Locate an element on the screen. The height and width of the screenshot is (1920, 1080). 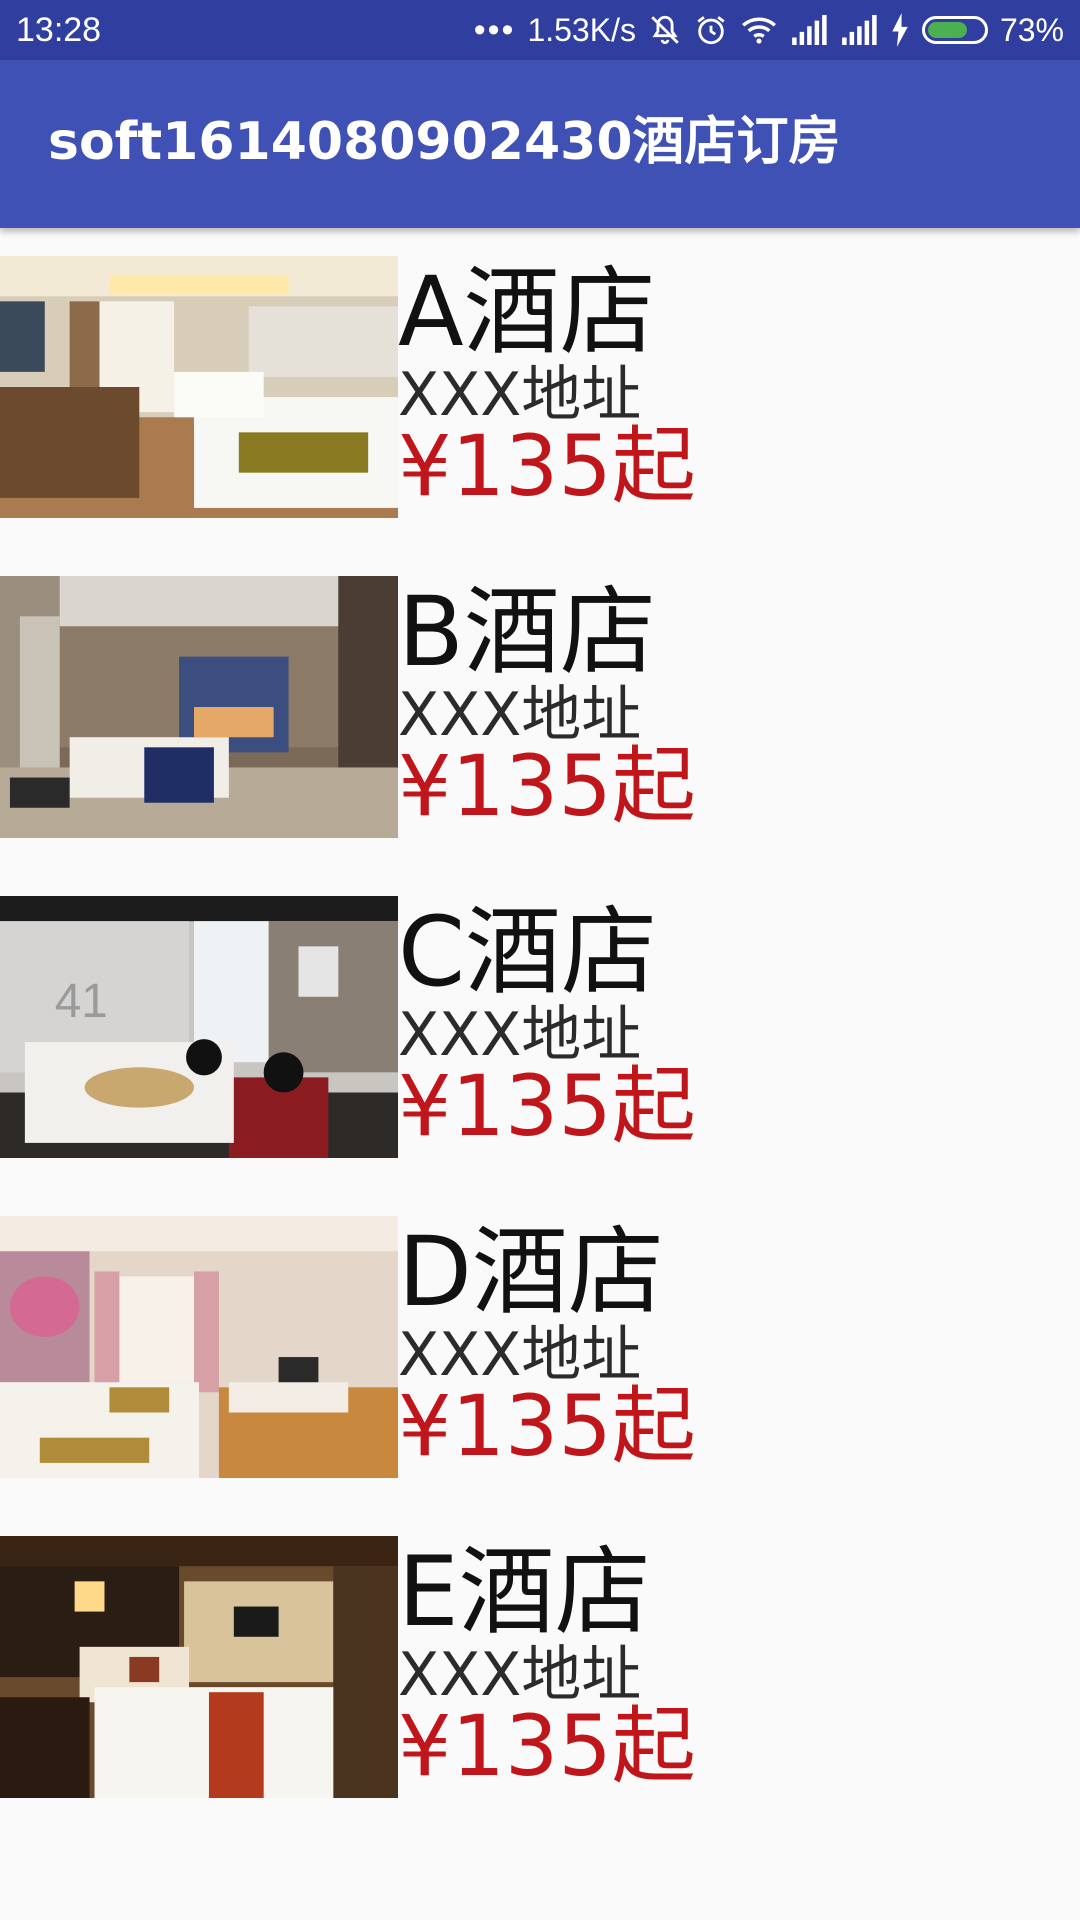
wifi-icon is located at coordinates (758, 30).